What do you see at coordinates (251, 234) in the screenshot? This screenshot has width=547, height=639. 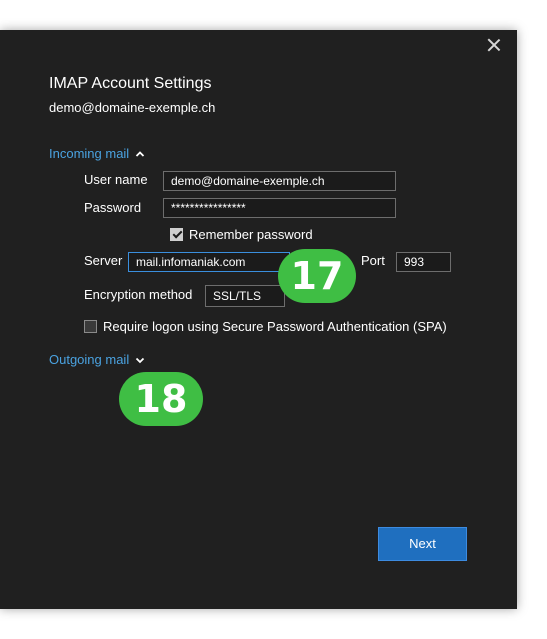 I see `remember-password-label: Remember password` at bounding box center [251, 234].